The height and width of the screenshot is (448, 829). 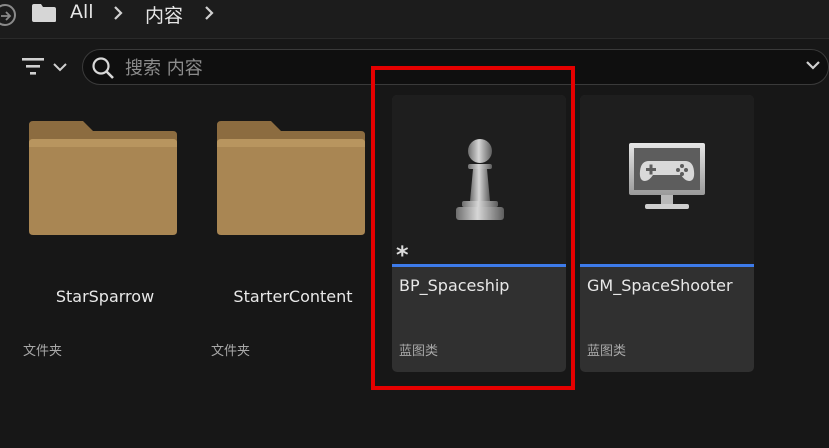 What do you see at coordinates (164, 14) in the screenshot?
I see `breadcrumb-content: 内容` at bounding box center [164, 14].